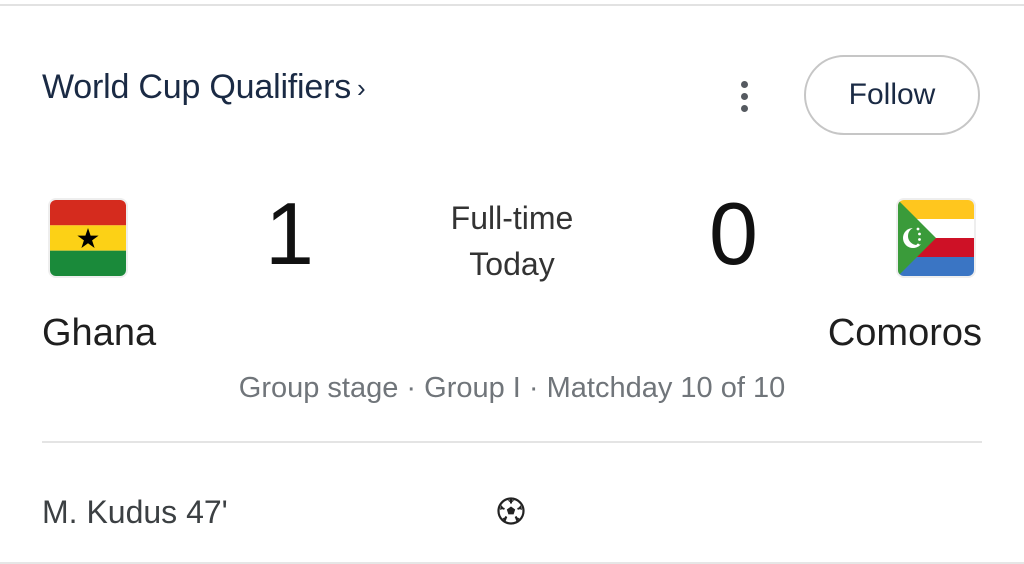 This screenshot has width=1024, height=564. What do you see at coordinates (905, 333) in the screenshot?
I see `away-team-name: Comoros` at bounding box center [905, 333].